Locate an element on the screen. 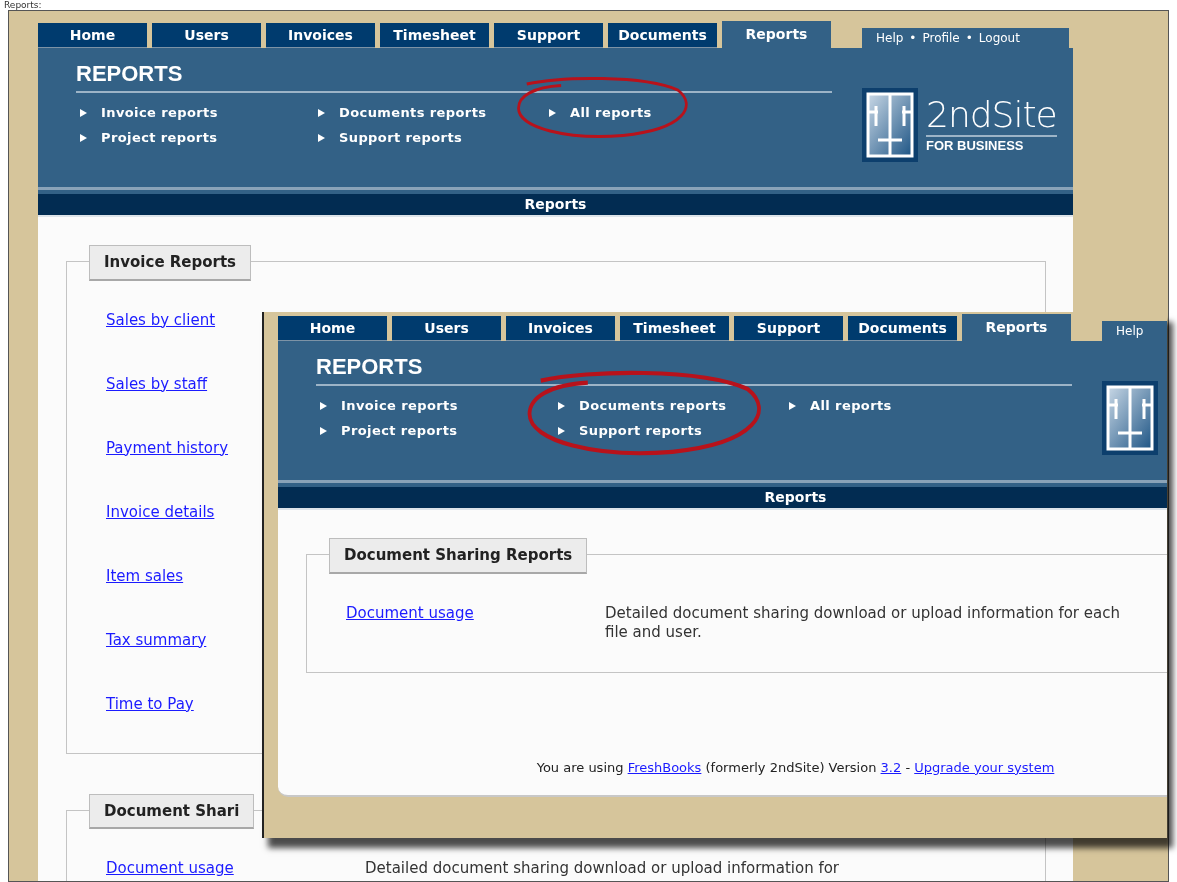  section-legend: Document Shari is located at coordinates (172, 811).